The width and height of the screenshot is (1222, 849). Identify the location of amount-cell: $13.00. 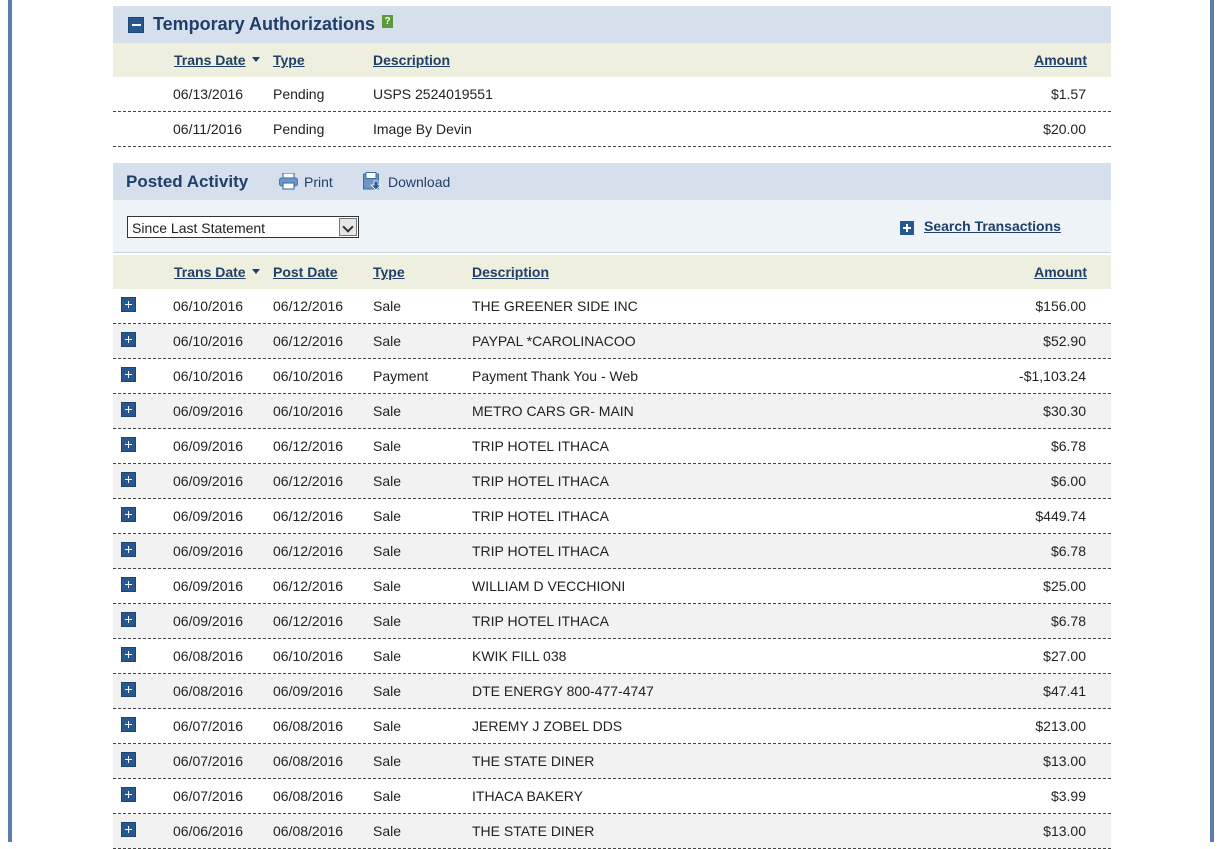
(1064, 761).